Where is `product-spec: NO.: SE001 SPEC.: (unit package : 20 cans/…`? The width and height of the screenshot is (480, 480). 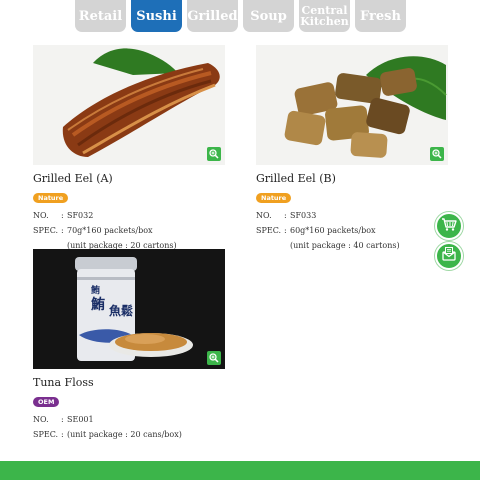 product-spec: NO.: SE001 SPEC.: (unit package : 20 cans/… is located at coordinates (129, 427).